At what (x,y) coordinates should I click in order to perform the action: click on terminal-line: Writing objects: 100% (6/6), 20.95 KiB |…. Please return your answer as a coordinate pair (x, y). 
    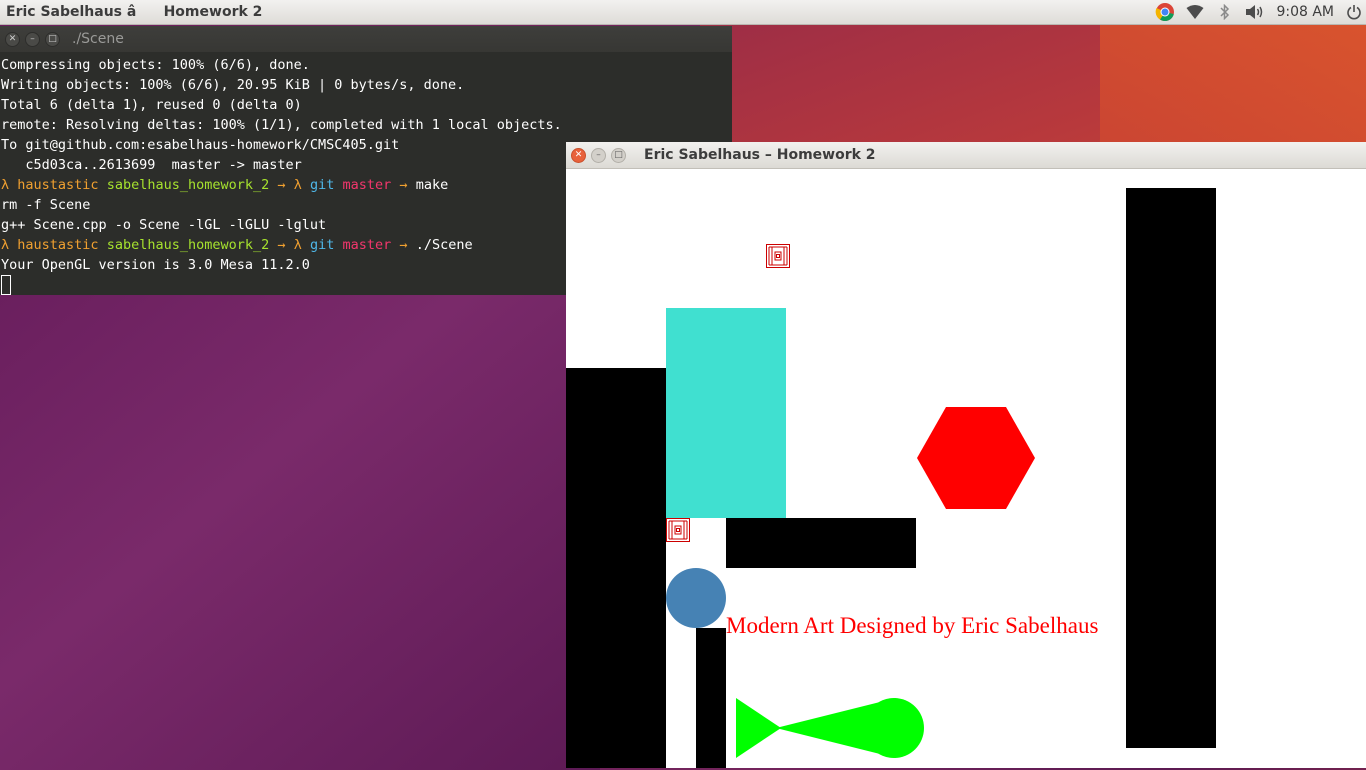
    Looking at the image, I should click on (233, 85).